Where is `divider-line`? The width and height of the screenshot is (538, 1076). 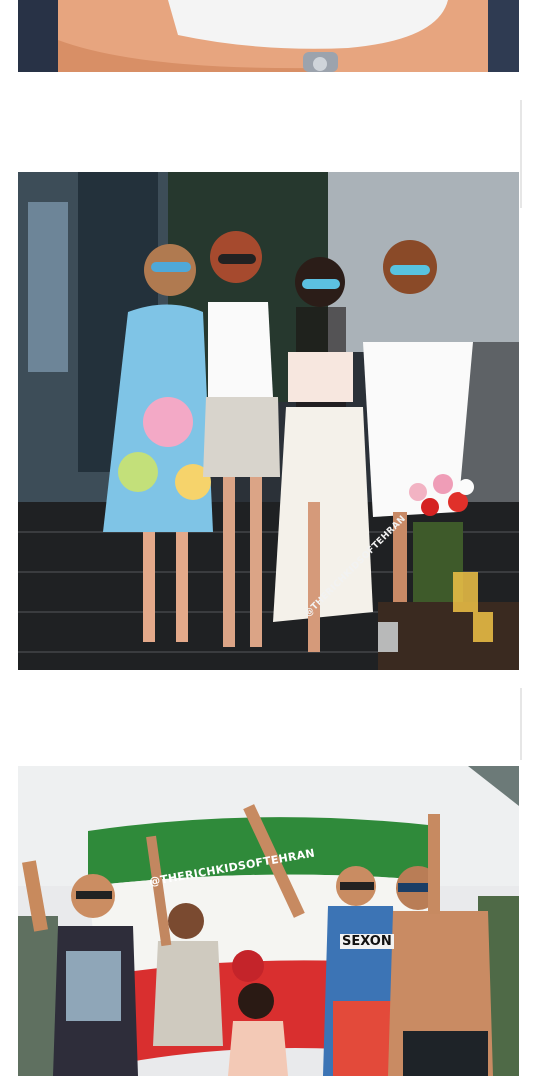
divider-line is located at coordinates (521, 154).